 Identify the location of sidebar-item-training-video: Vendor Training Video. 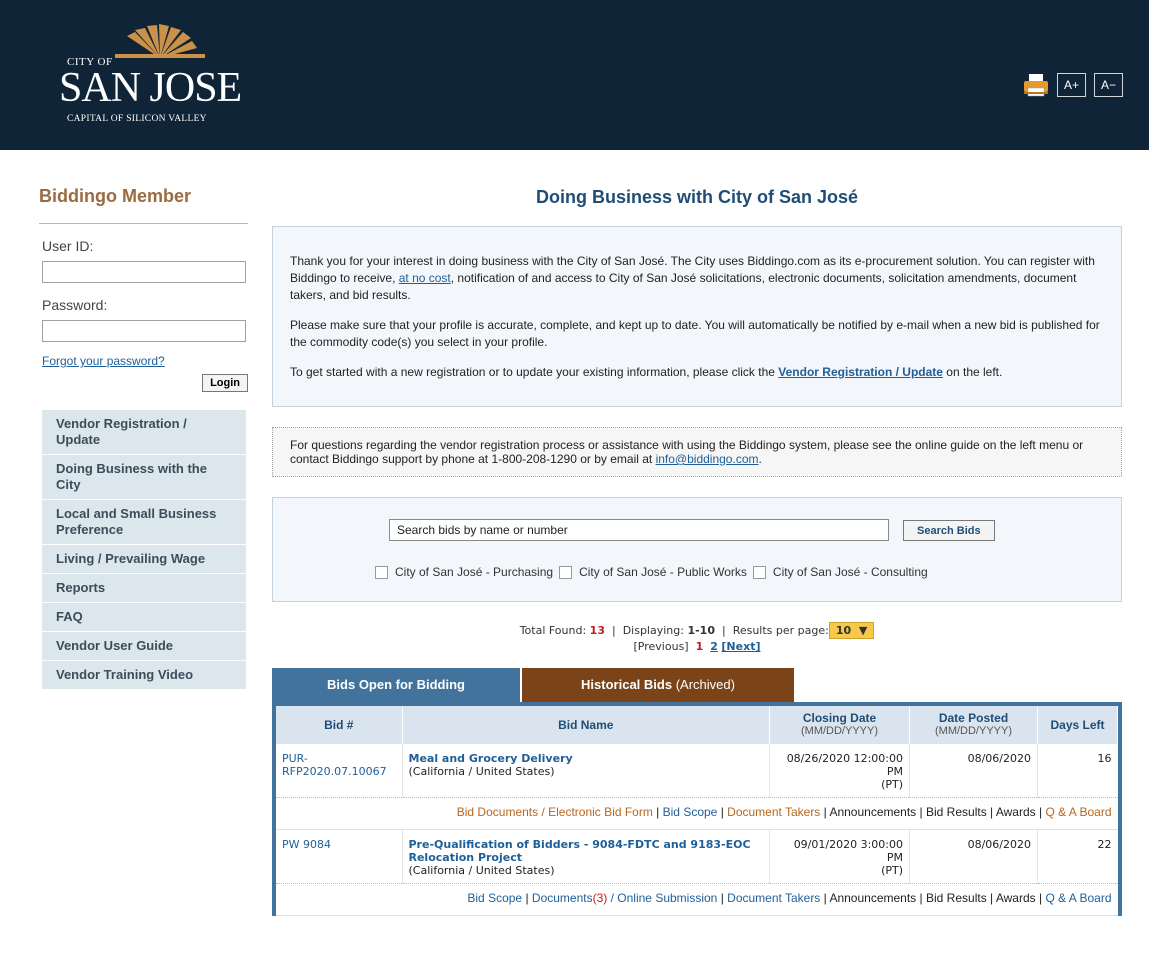
(144, 675).